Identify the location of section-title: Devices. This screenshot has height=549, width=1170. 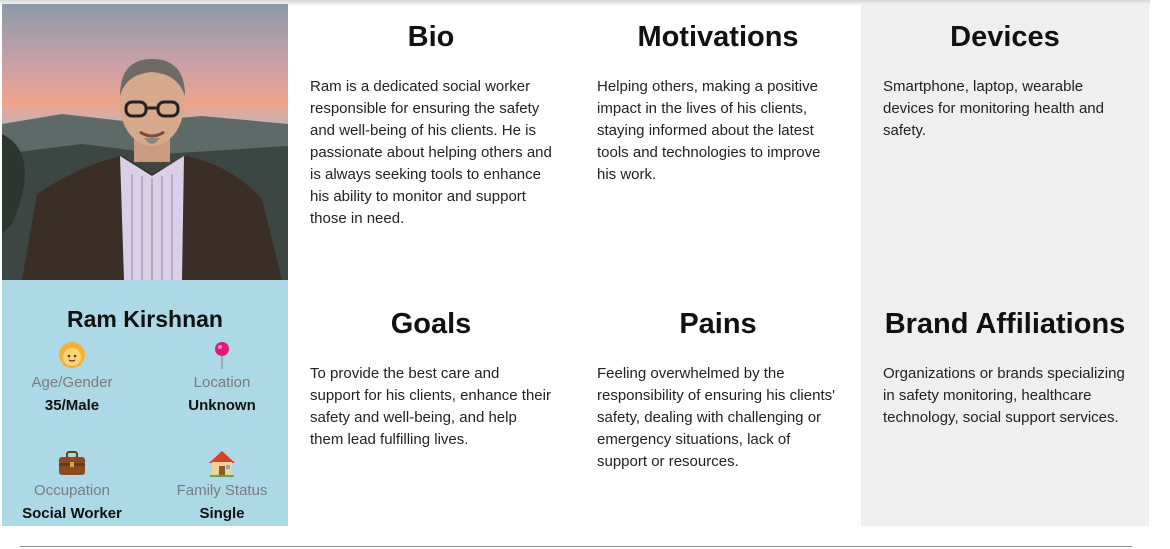
(1005, 37).